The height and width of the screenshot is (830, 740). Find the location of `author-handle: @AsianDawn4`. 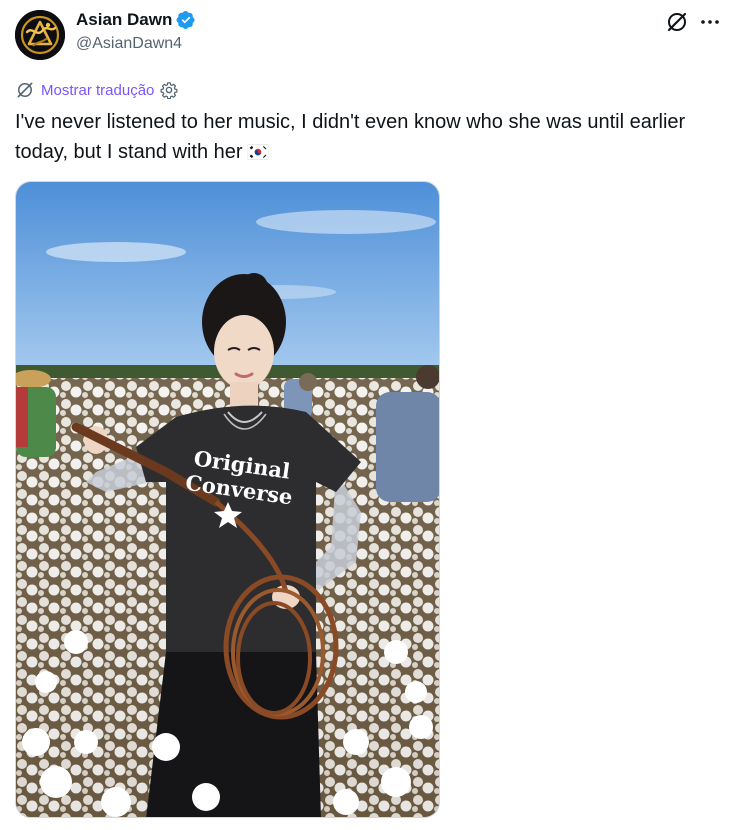

author-handle: @AsianDawn4 is located at coordinates (129, 44).